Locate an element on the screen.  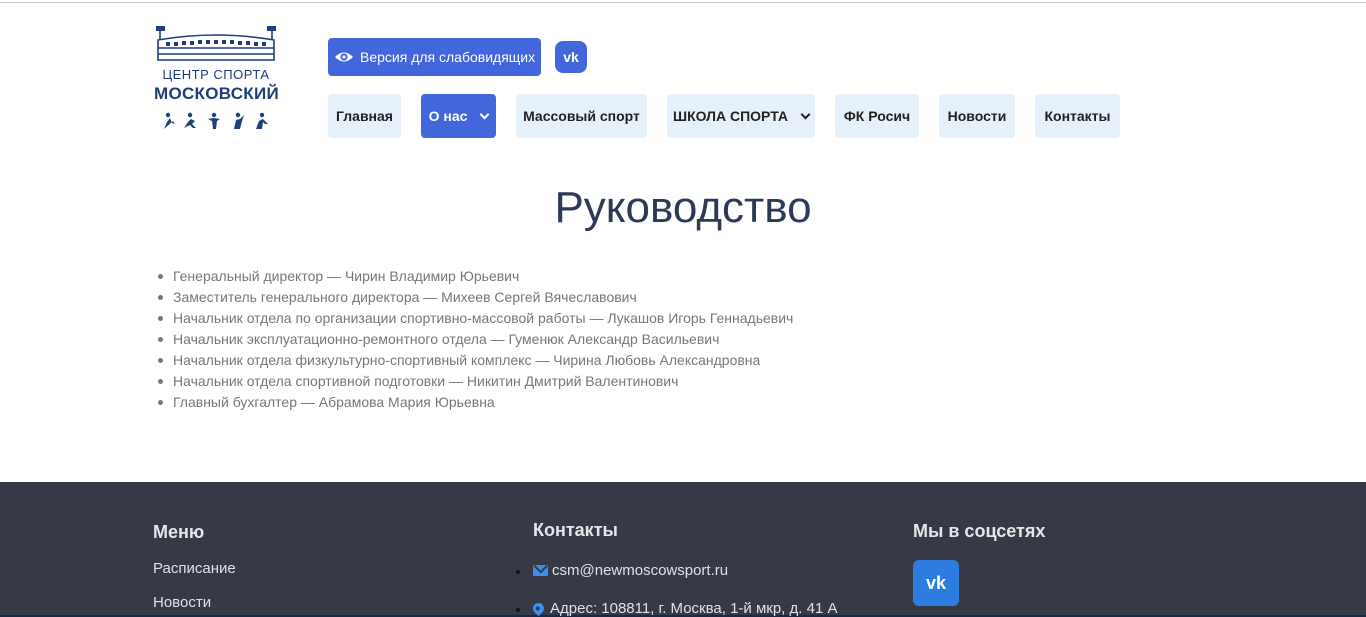
nav-item-label: ФК Росич is located at coordinates (877, 116).